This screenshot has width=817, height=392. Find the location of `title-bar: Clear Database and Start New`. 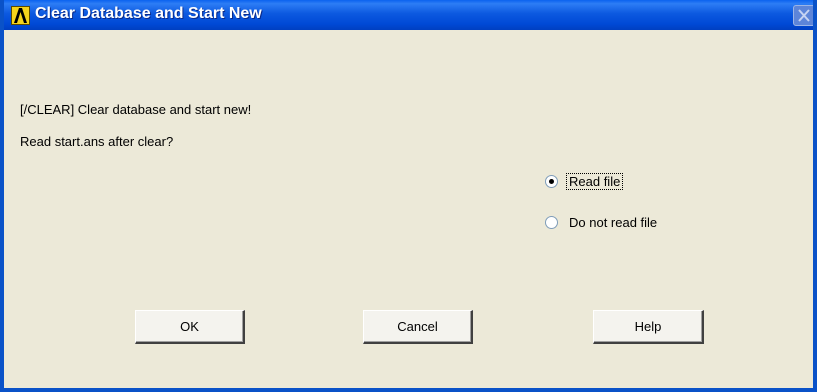

title-bar: Clear Database and Start New is located at coordinates (408, 15).